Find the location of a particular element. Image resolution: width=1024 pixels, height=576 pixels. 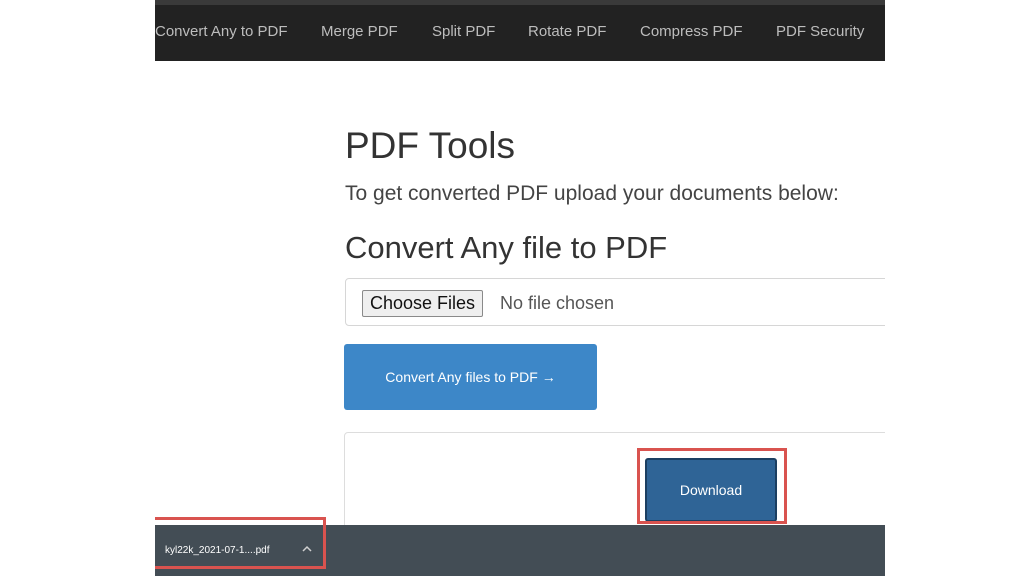

nav-split-pdf: Split PDF is located at coordinates (463, 31).